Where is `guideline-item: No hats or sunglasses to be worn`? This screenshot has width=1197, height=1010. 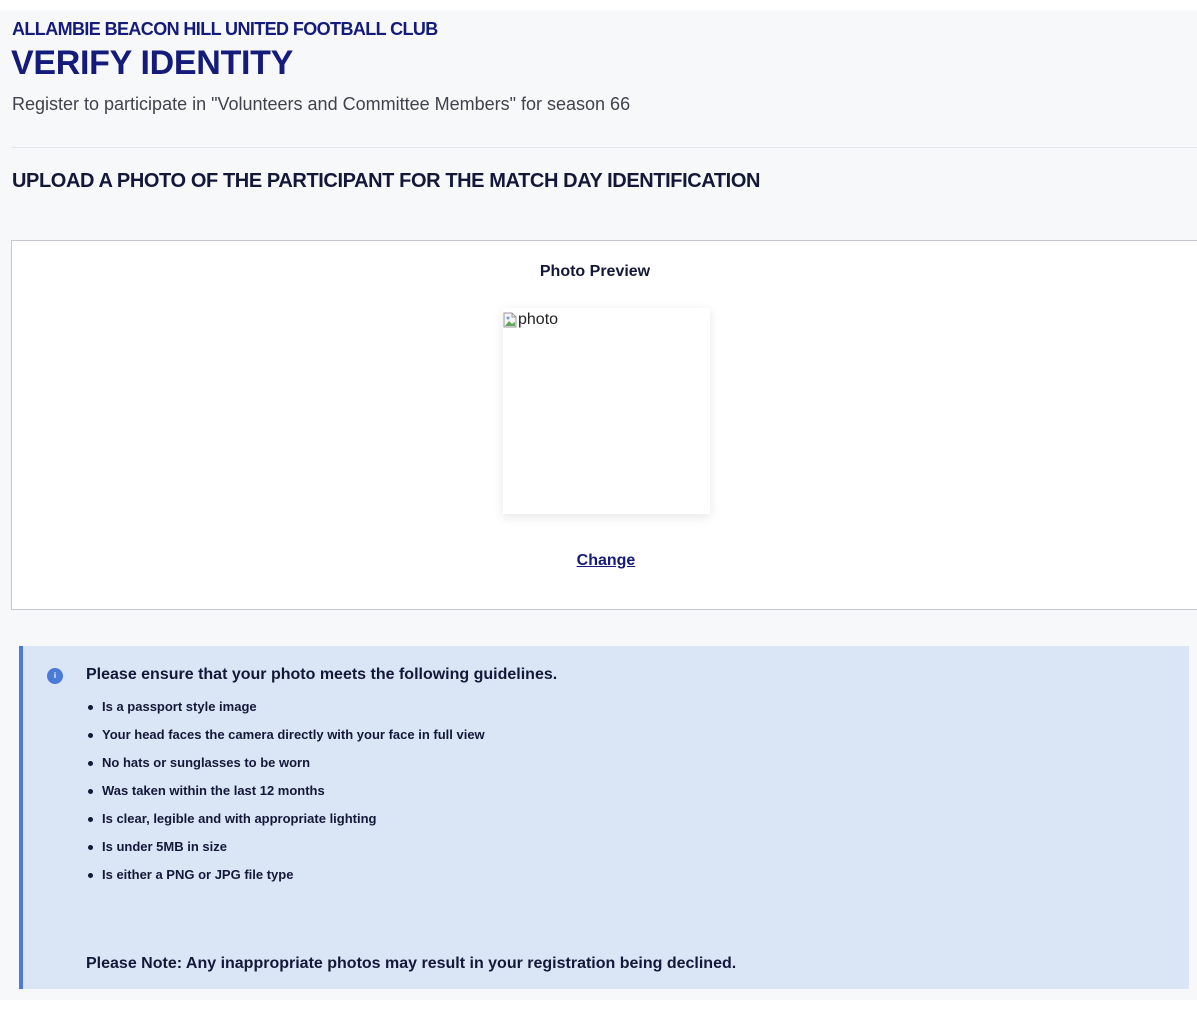 guideline-item: No hats or sunglasses to be worn is located at coordinates (285, 763).